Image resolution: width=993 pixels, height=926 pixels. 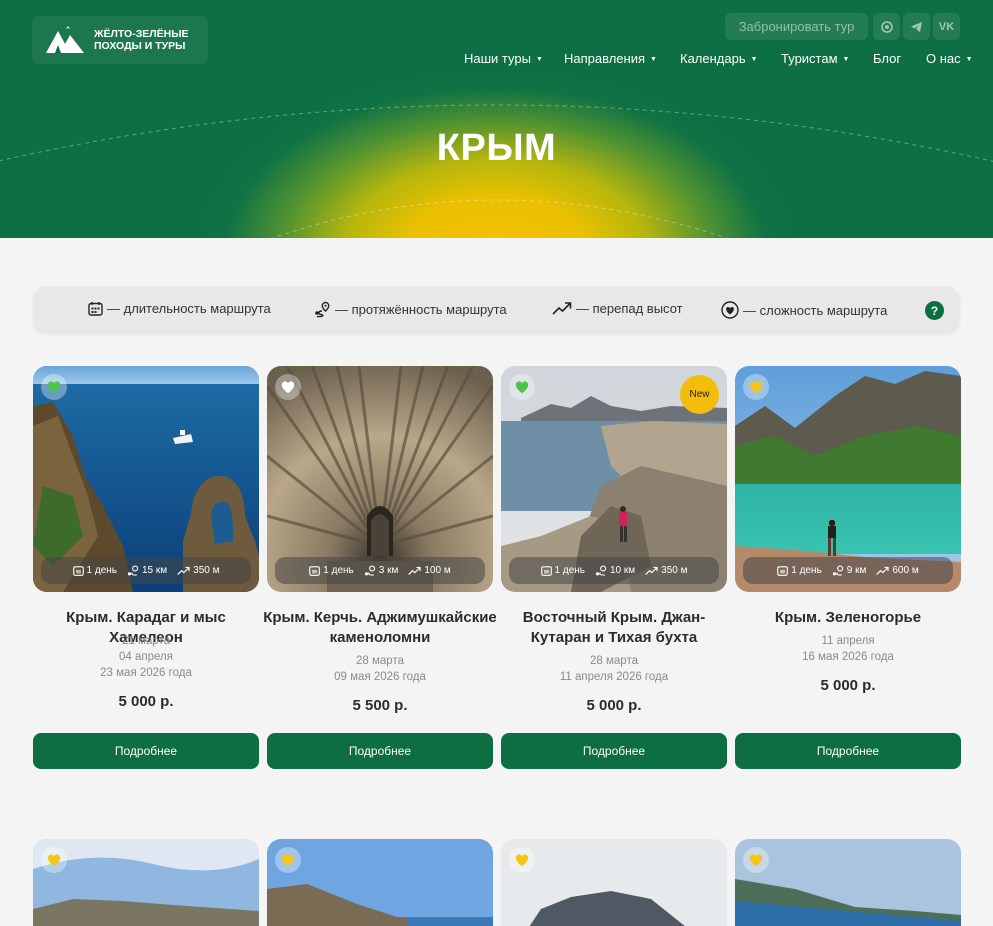 I want to click on route-stats: 1 день 15 км 350 м, so click(x=146, y=570).